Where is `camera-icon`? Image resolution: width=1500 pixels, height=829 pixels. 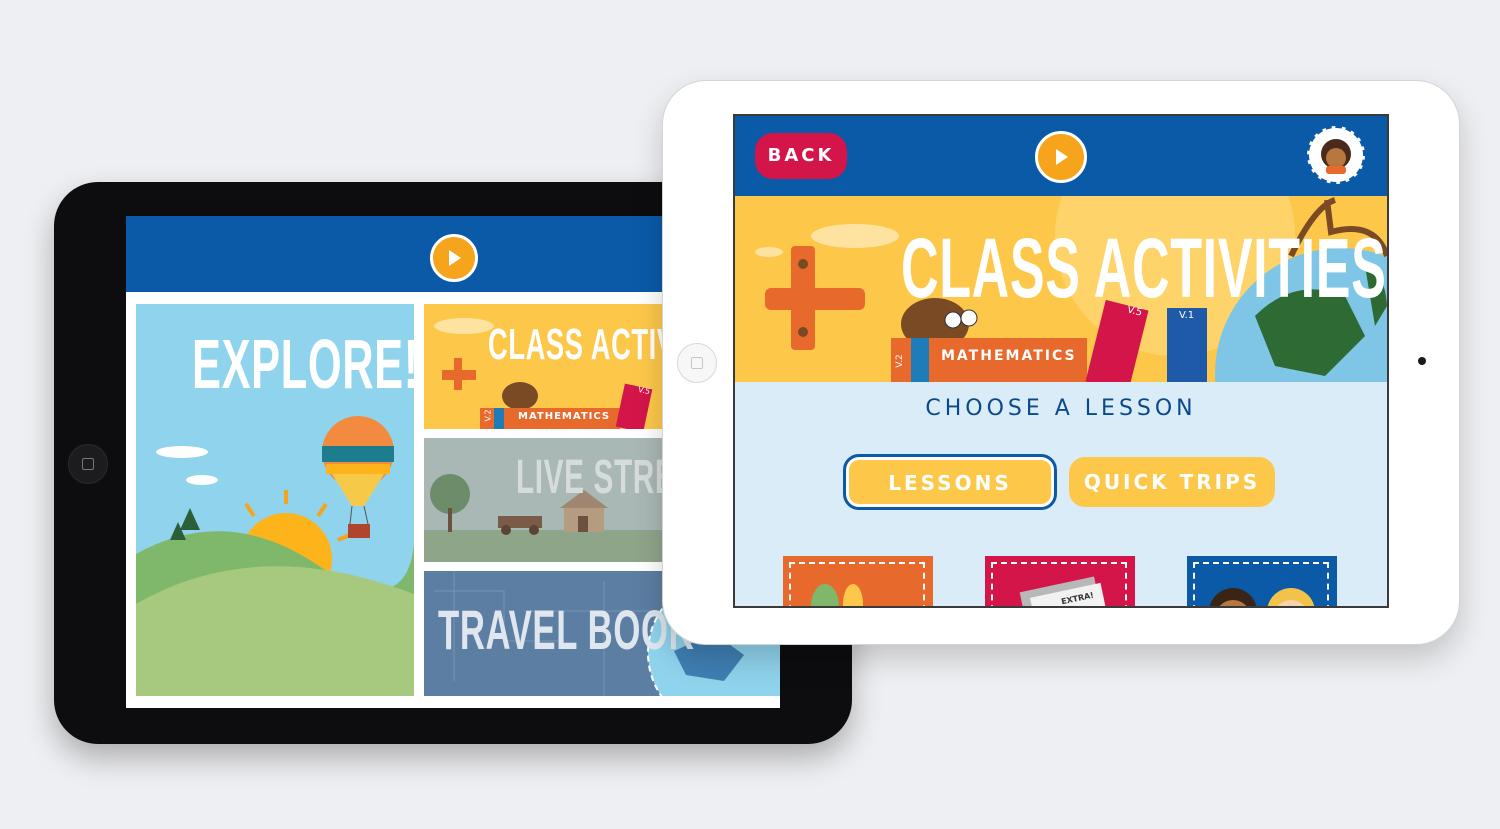
camera-icon is located at coordinates (1422, 361).